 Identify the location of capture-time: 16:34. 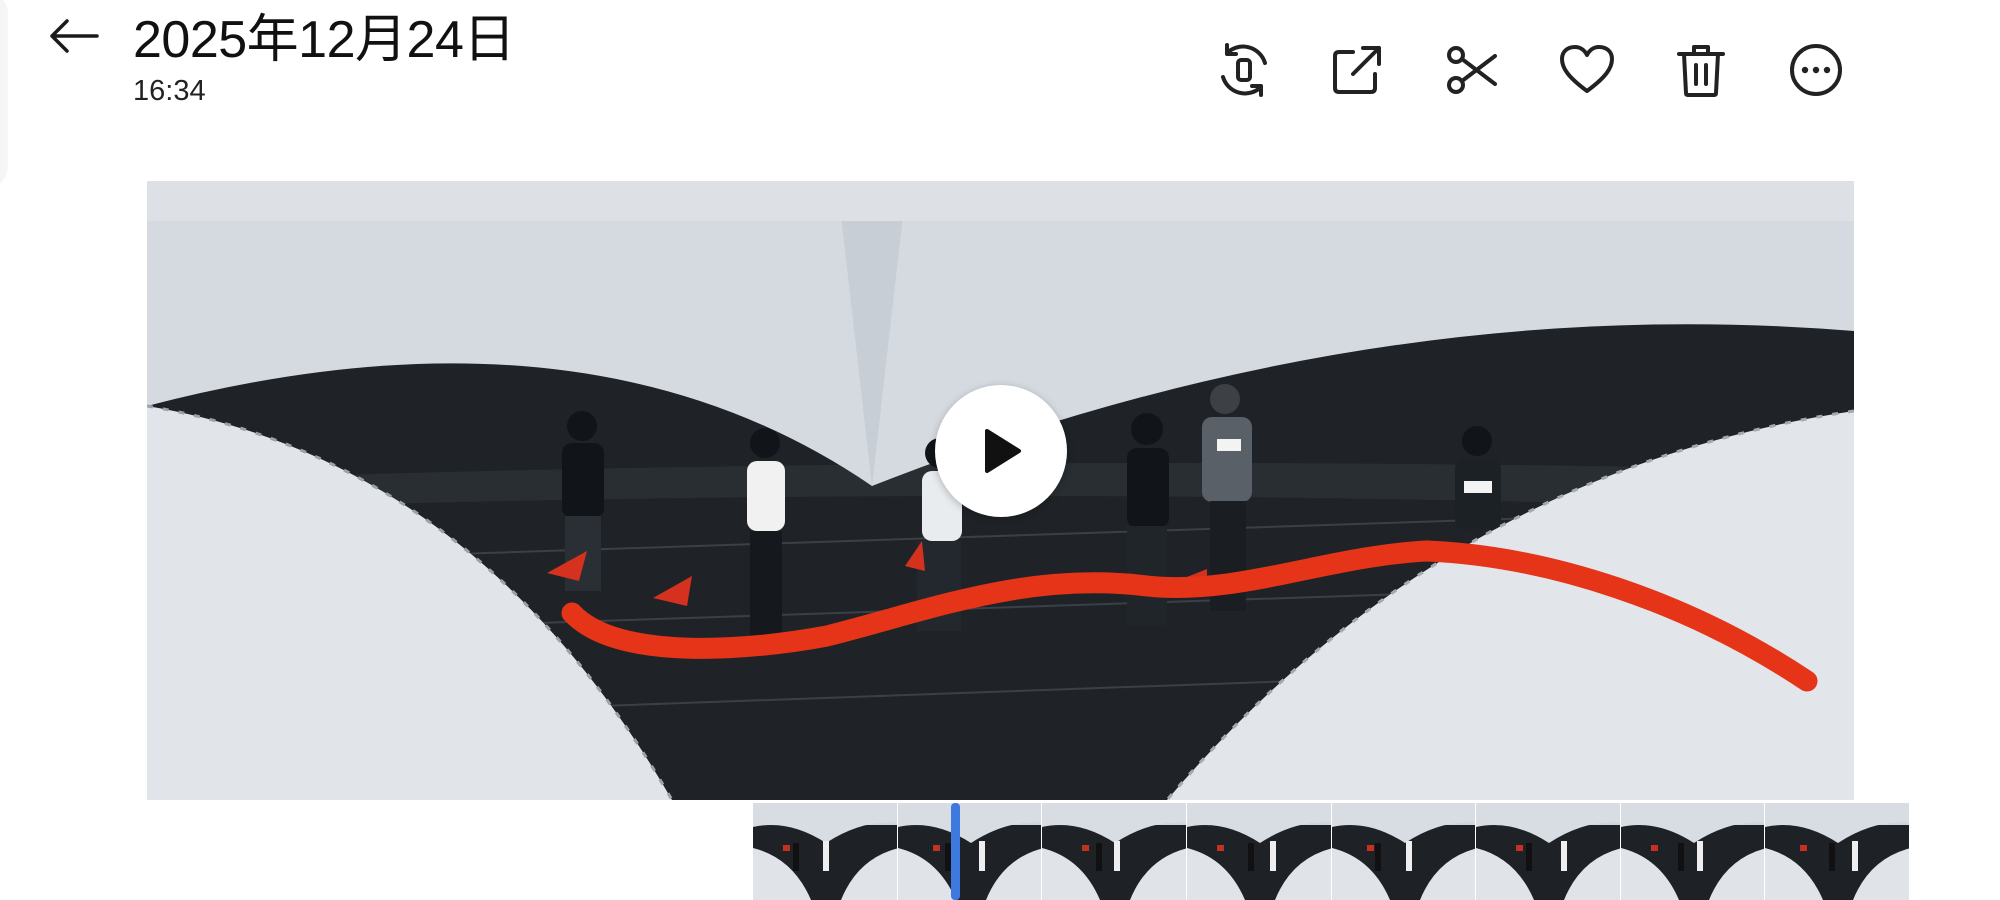
(169, 91).